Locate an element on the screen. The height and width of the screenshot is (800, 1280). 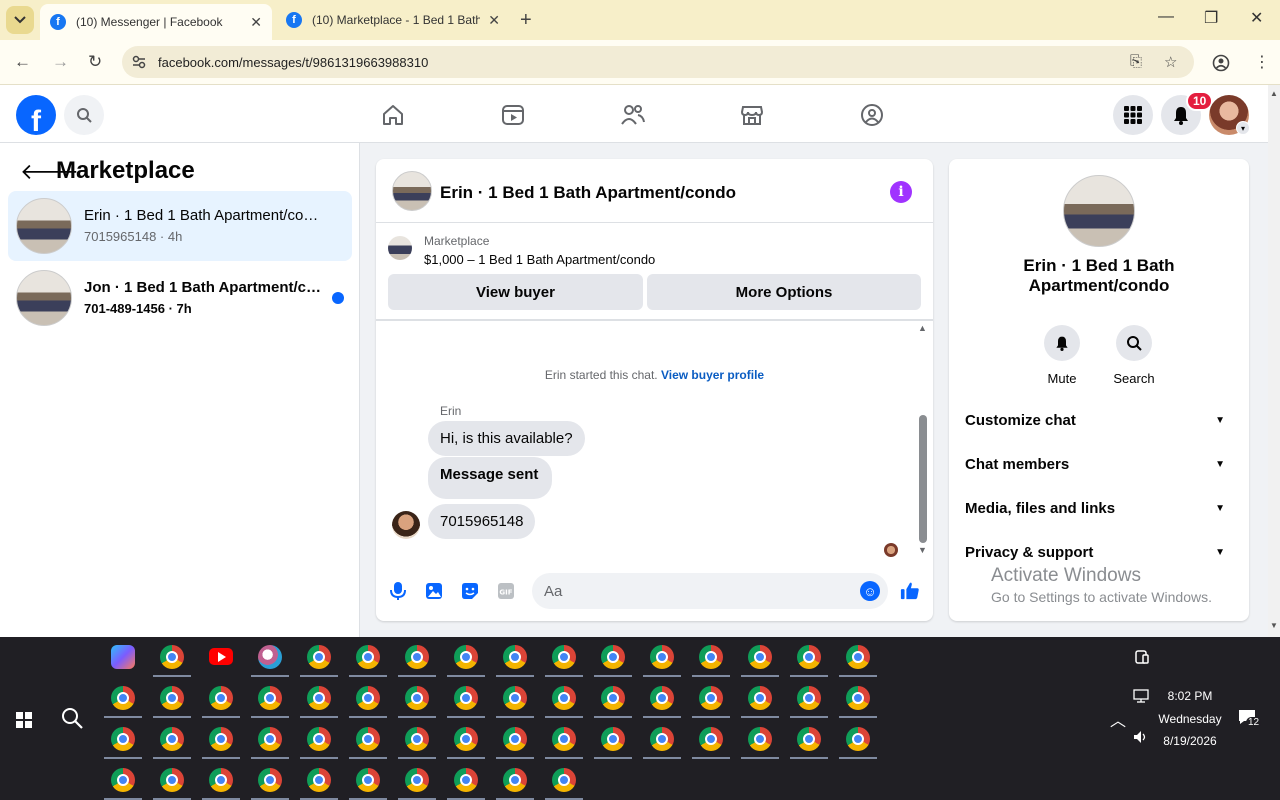
clock-time: 8:02 PM is located at coordinates (1190, 696).